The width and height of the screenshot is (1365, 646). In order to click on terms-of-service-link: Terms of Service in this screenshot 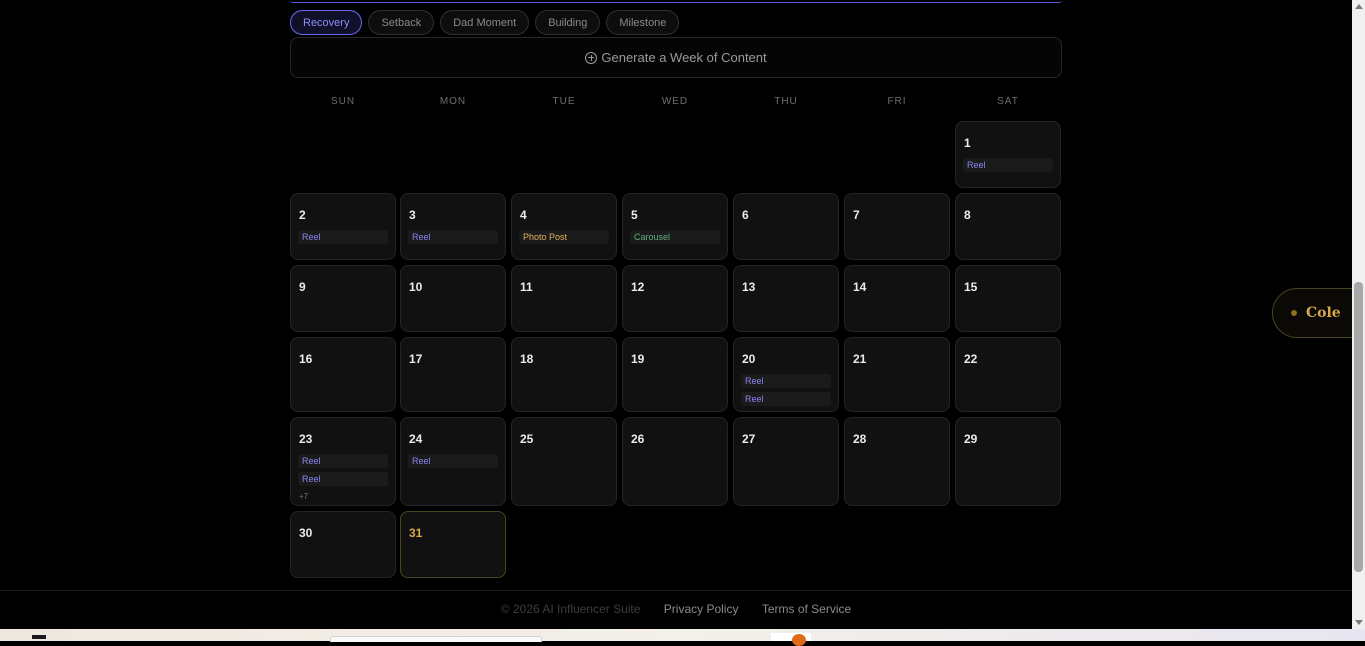, I will do `click(806, 609)`.